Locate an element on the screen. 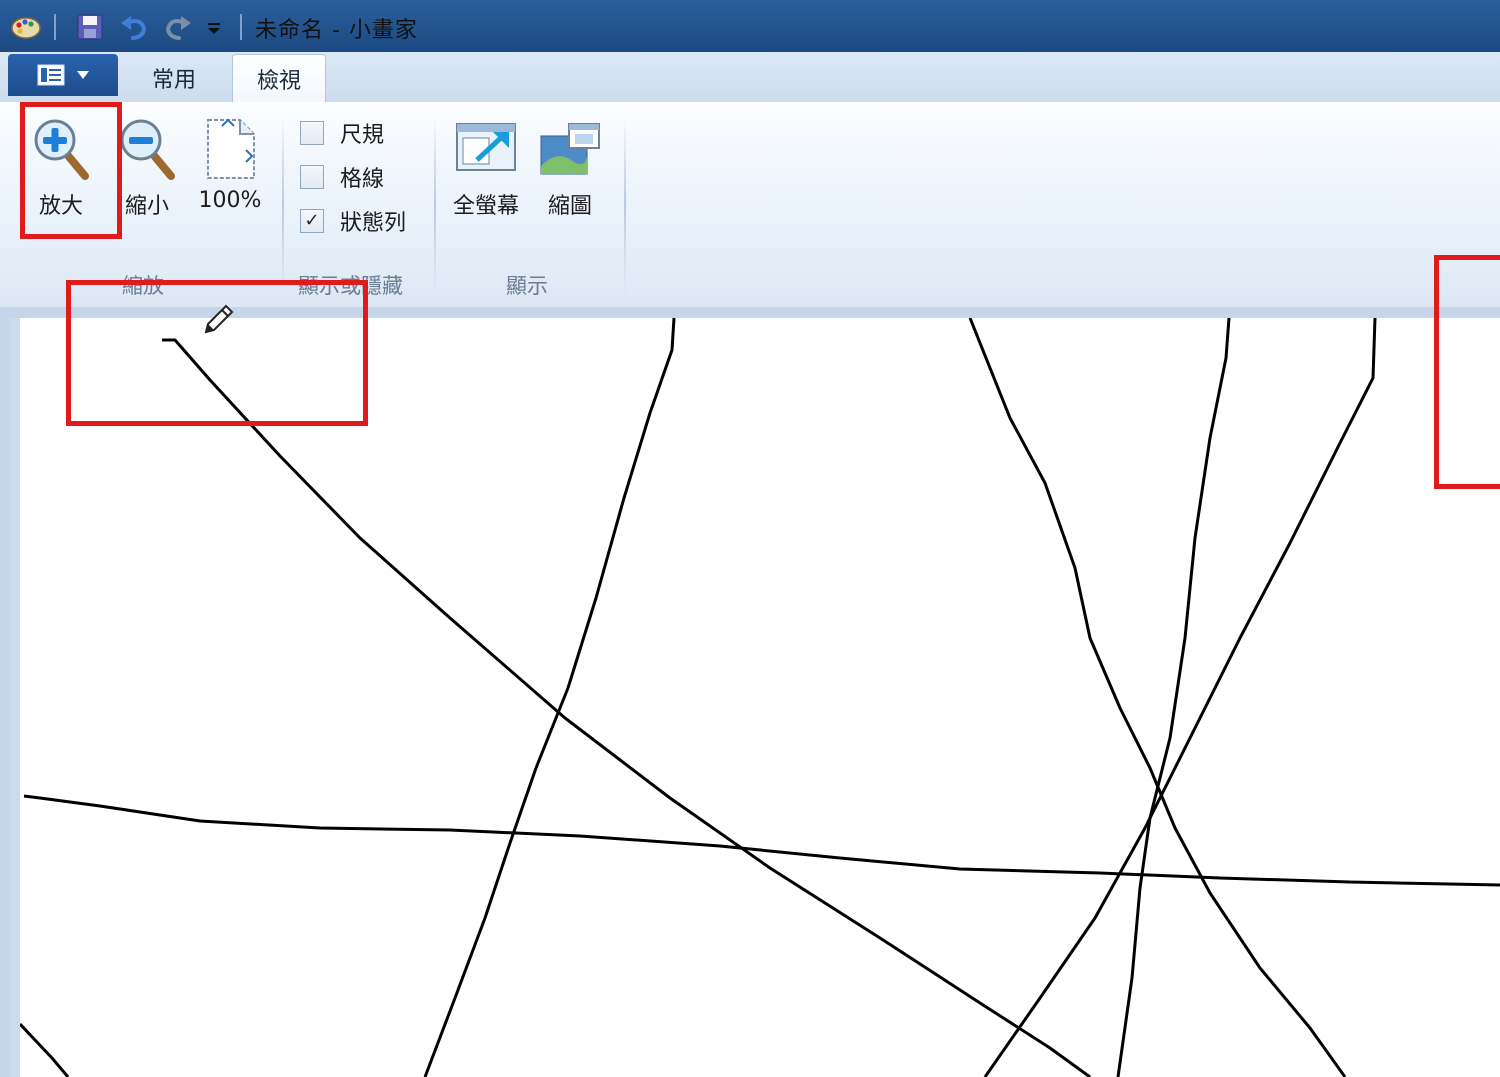  zoom-out-icon is located at coordinates (147, 149).